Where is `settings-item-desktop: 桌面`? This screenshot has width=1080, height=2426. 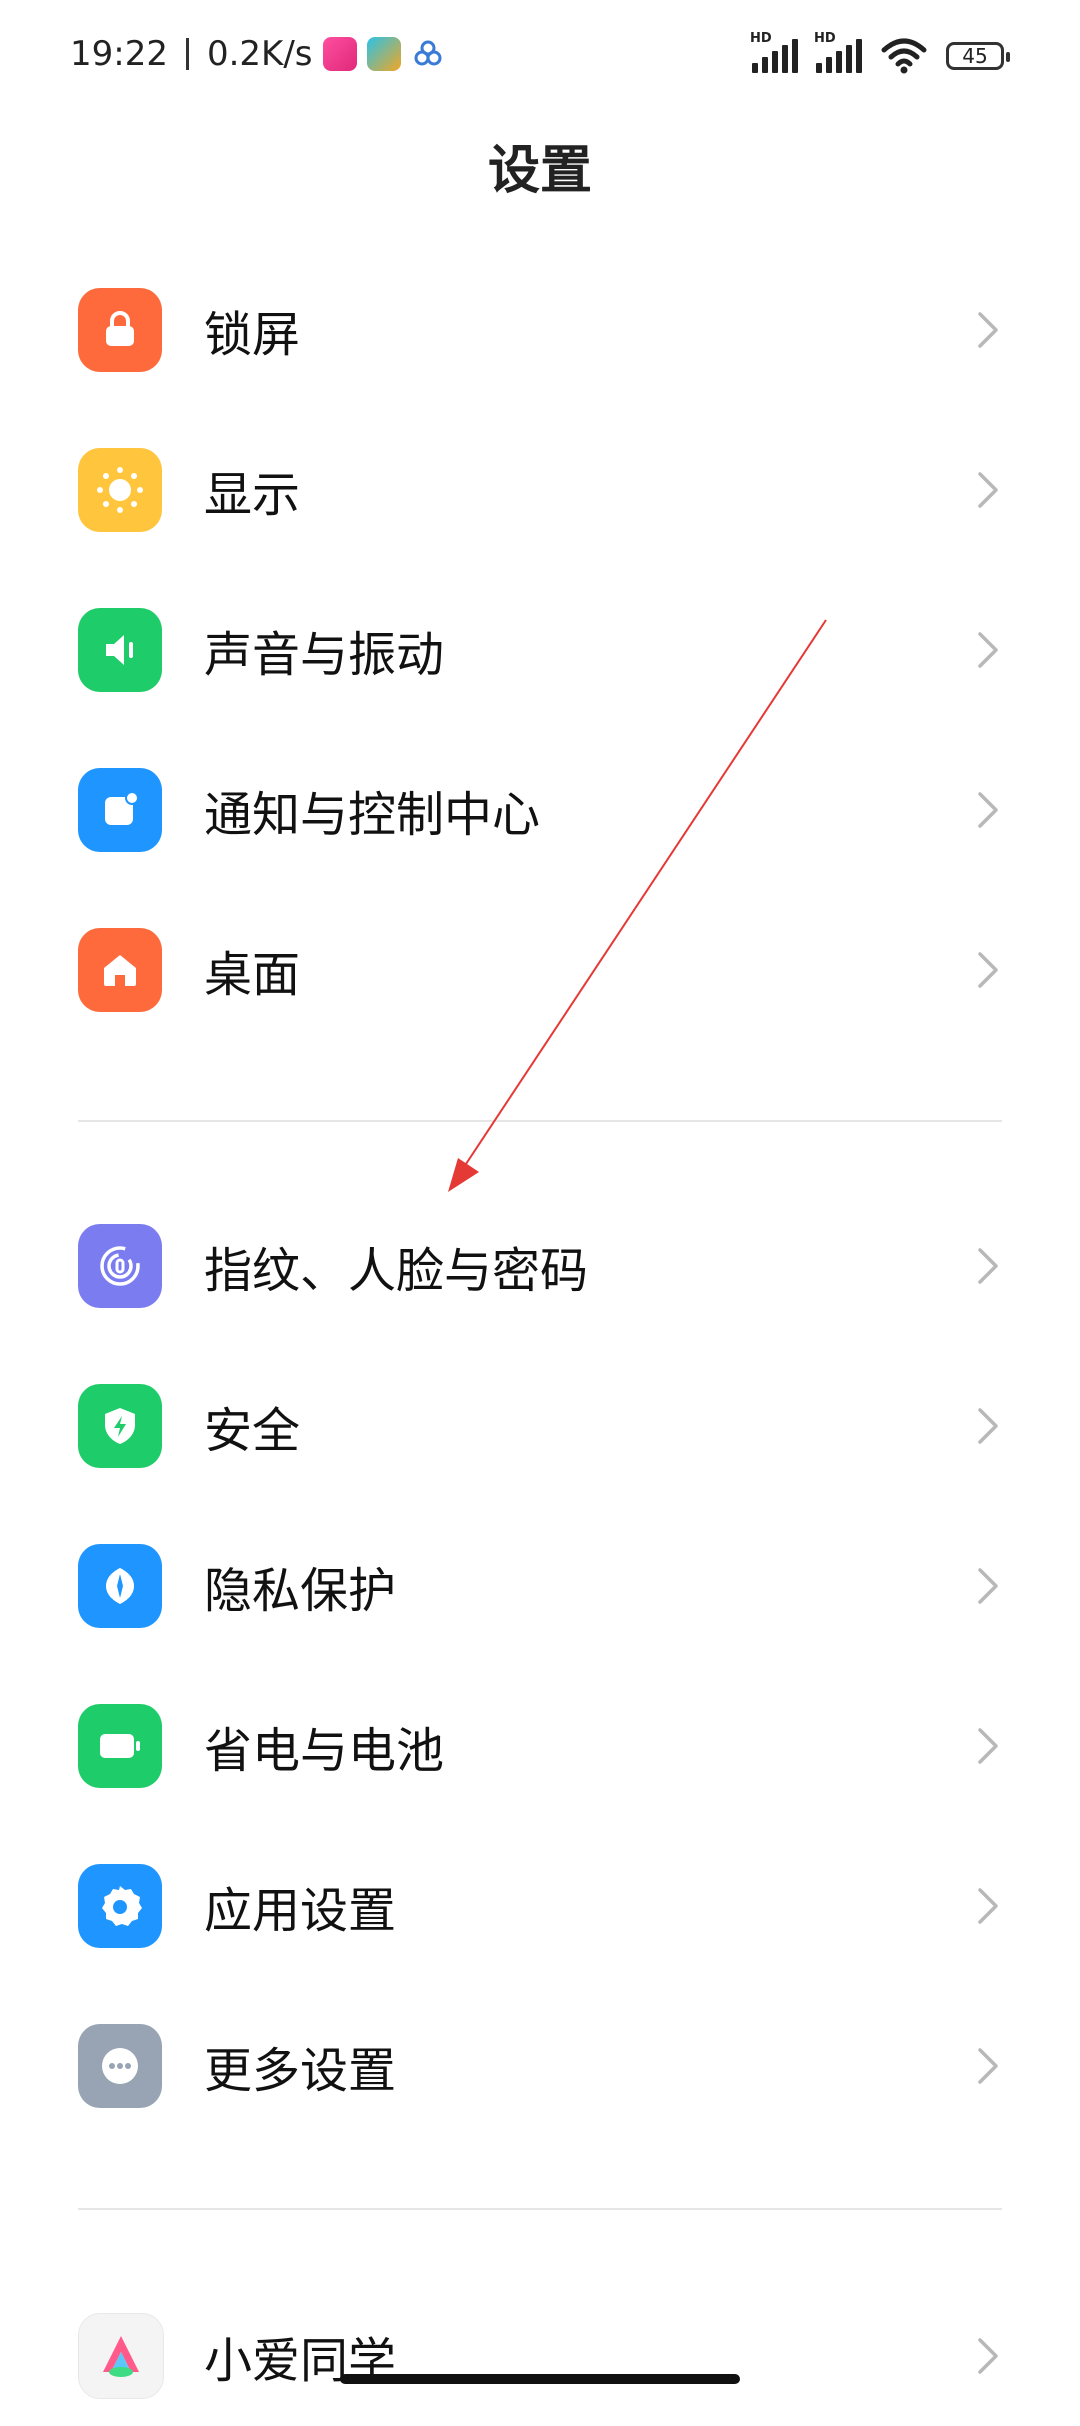 settings-item-desktop: 桌面 is located at coordinates (540, 970).